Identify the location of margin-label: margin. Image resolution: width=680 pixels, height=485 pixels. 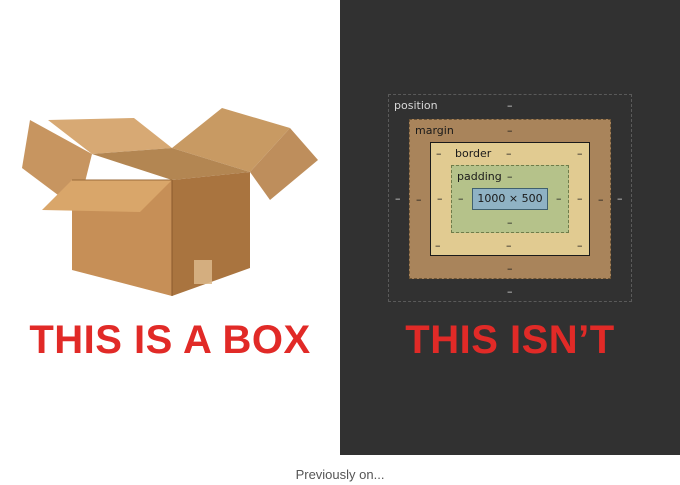
(434, 130).